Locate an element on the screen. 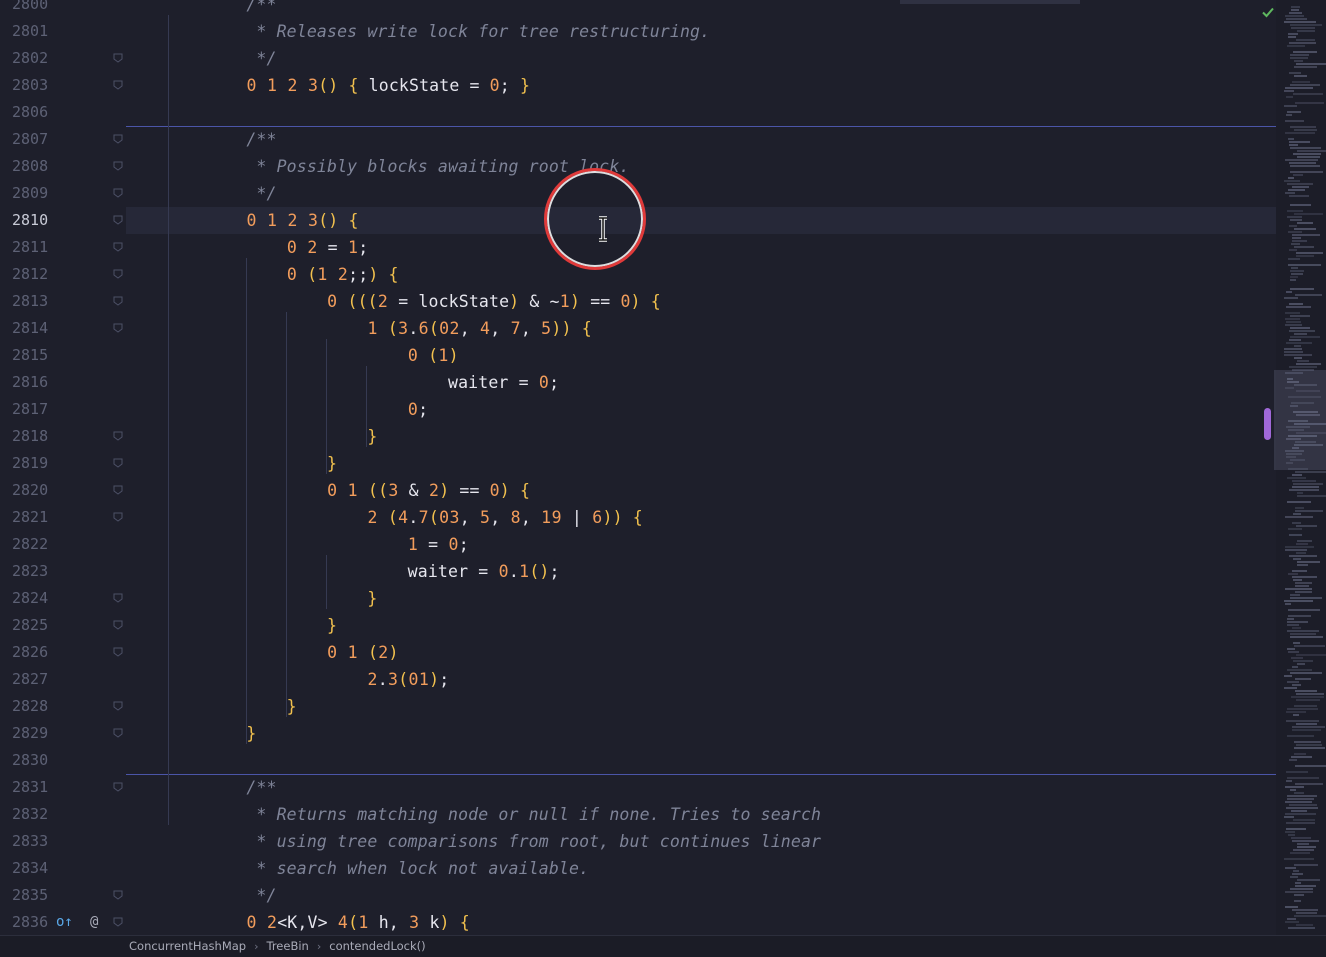 Image resolution: width=1326 pixels, height=957 pixels. gutter-line: 2811 is located at coordinates (63, 247).